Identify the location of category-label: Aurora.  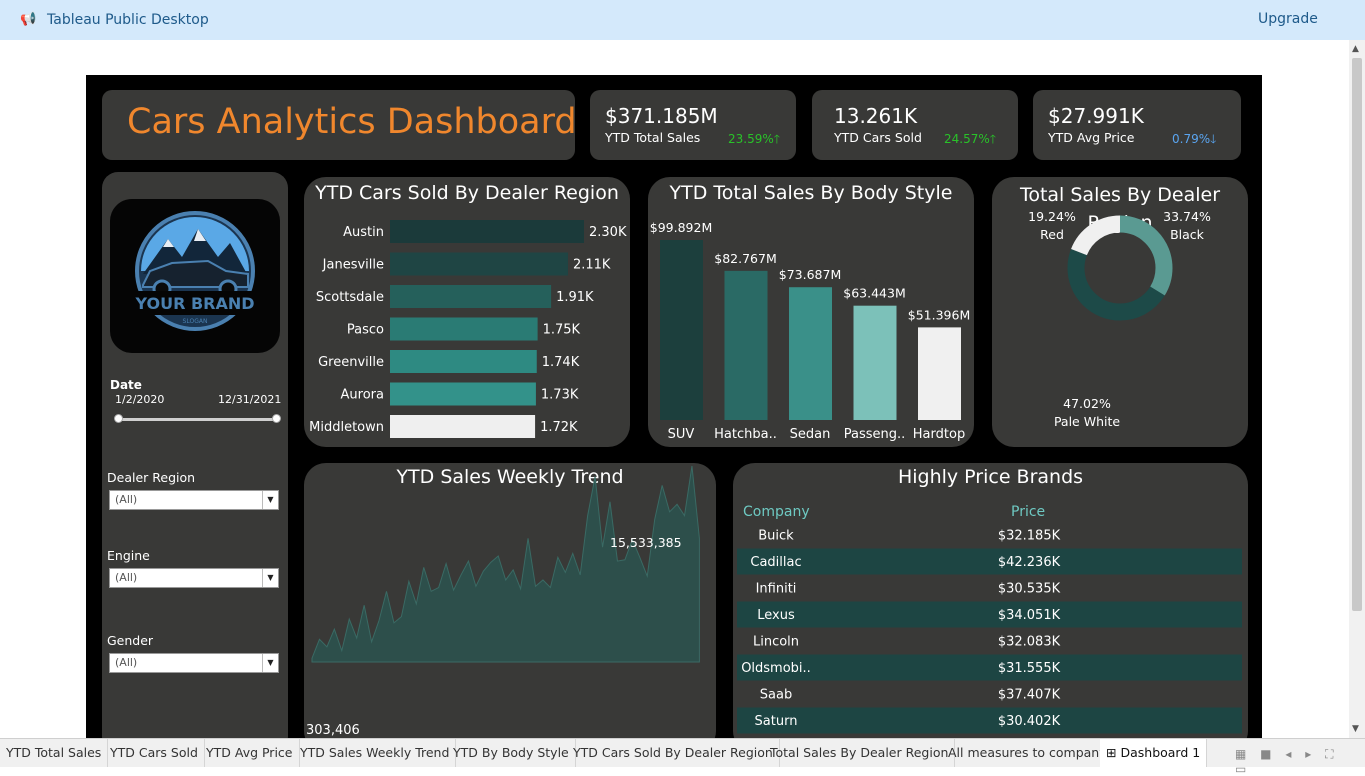
(362, 395).